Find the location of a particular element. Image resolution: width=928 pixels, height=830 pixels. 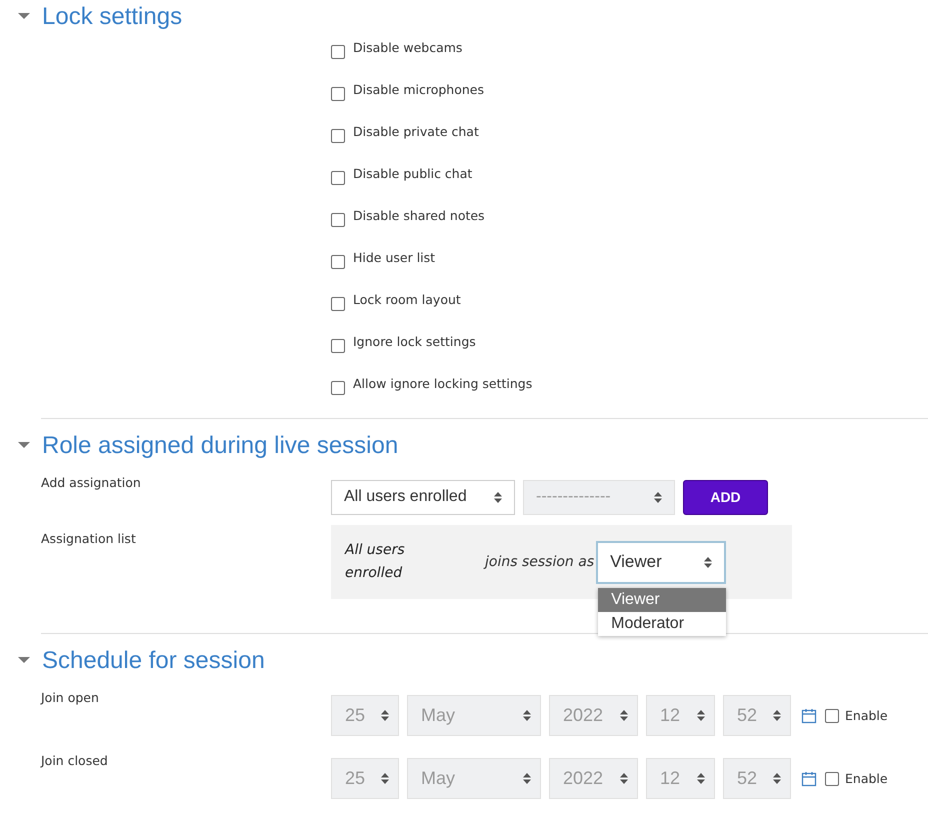

dropdown-option: Moderator is located at coordinates (662, 624).